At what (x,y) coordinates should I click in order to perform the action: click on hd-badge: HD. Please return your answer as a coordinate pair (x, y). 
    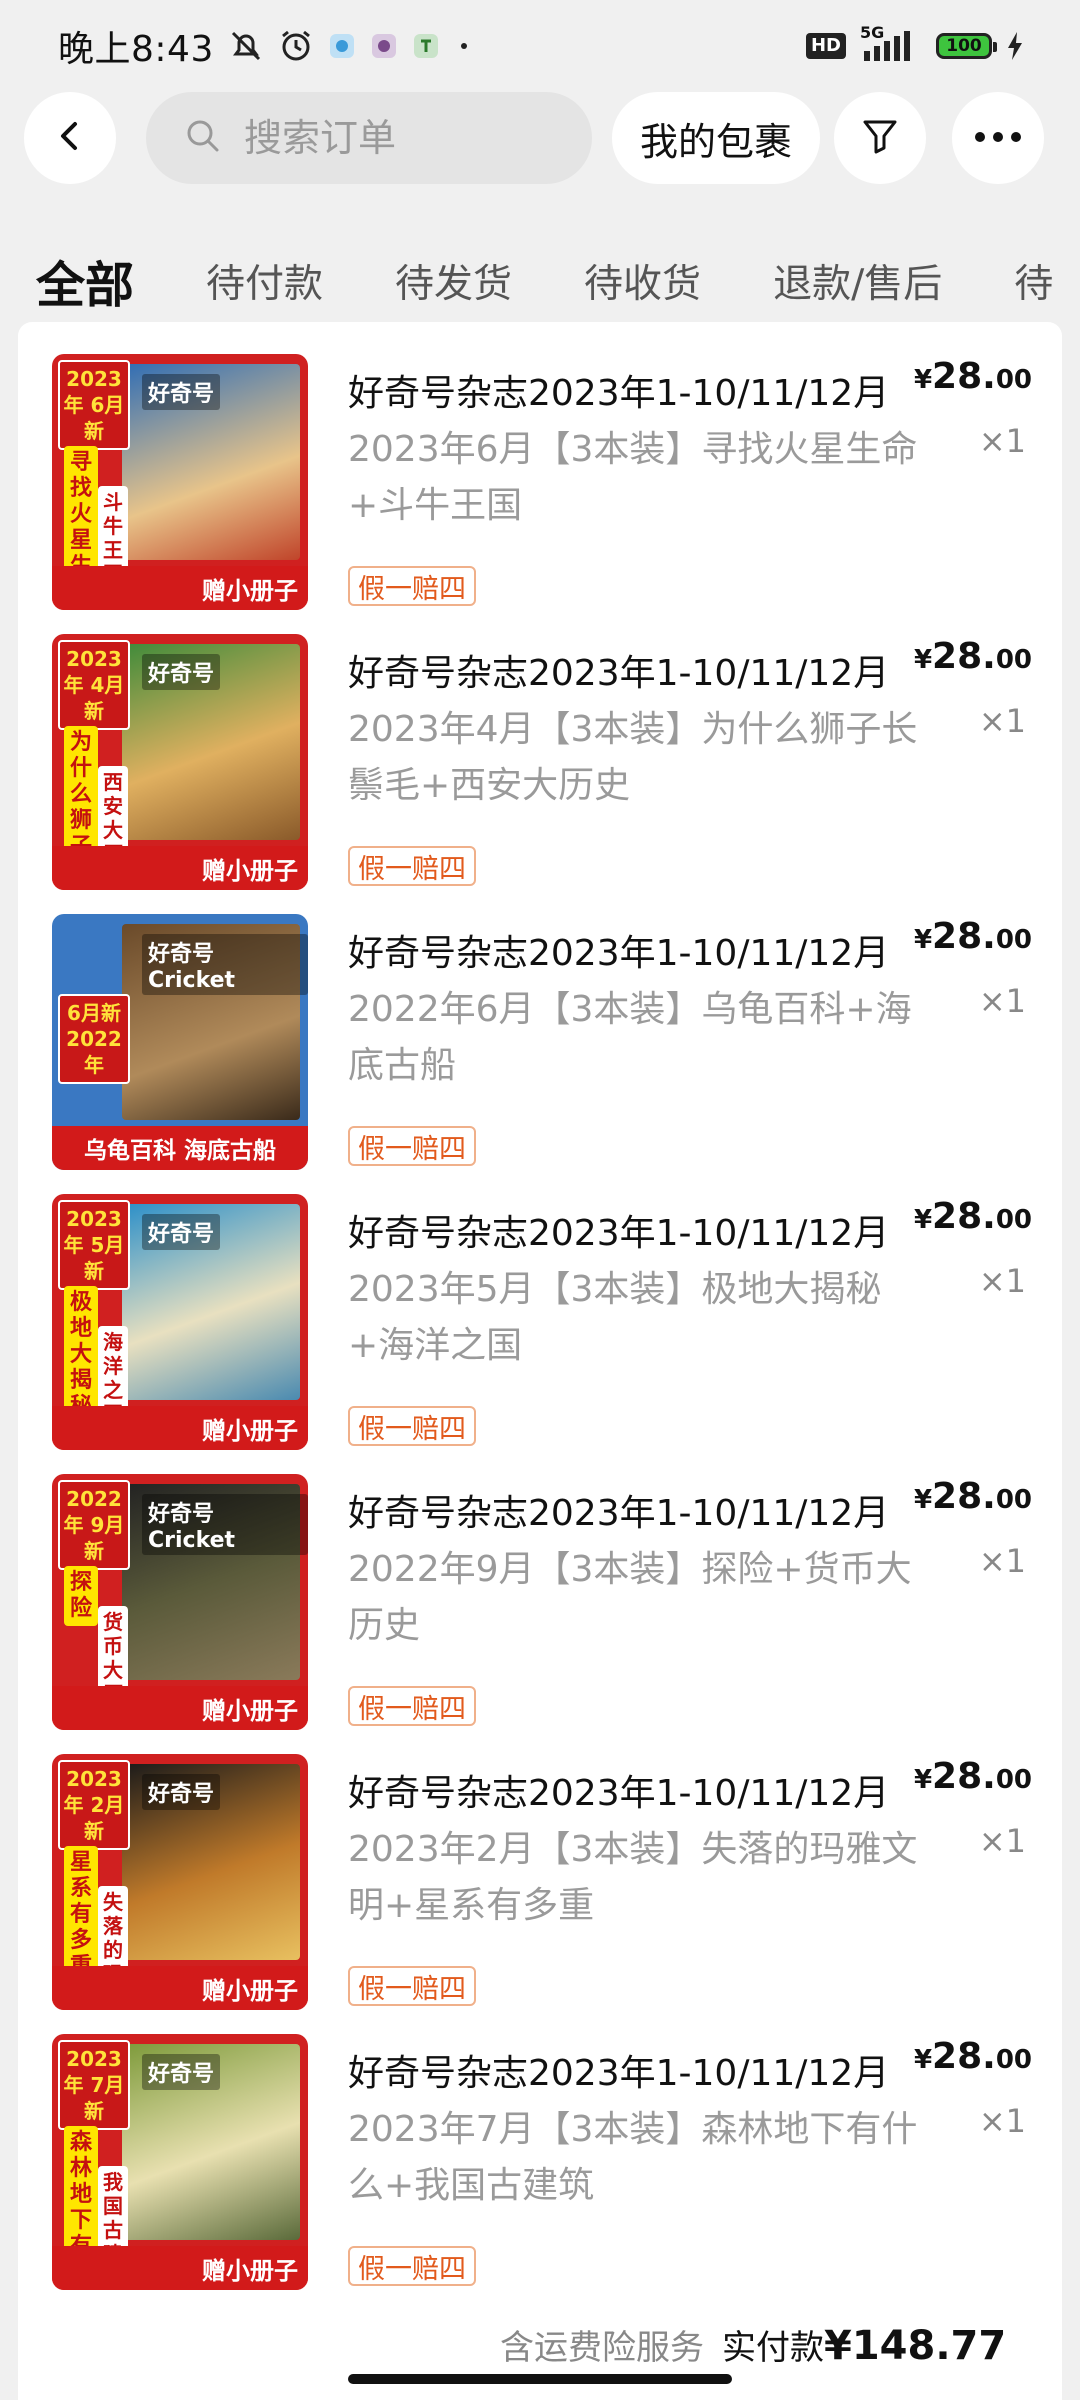
    Looking at the image, I should click on (825, 46).